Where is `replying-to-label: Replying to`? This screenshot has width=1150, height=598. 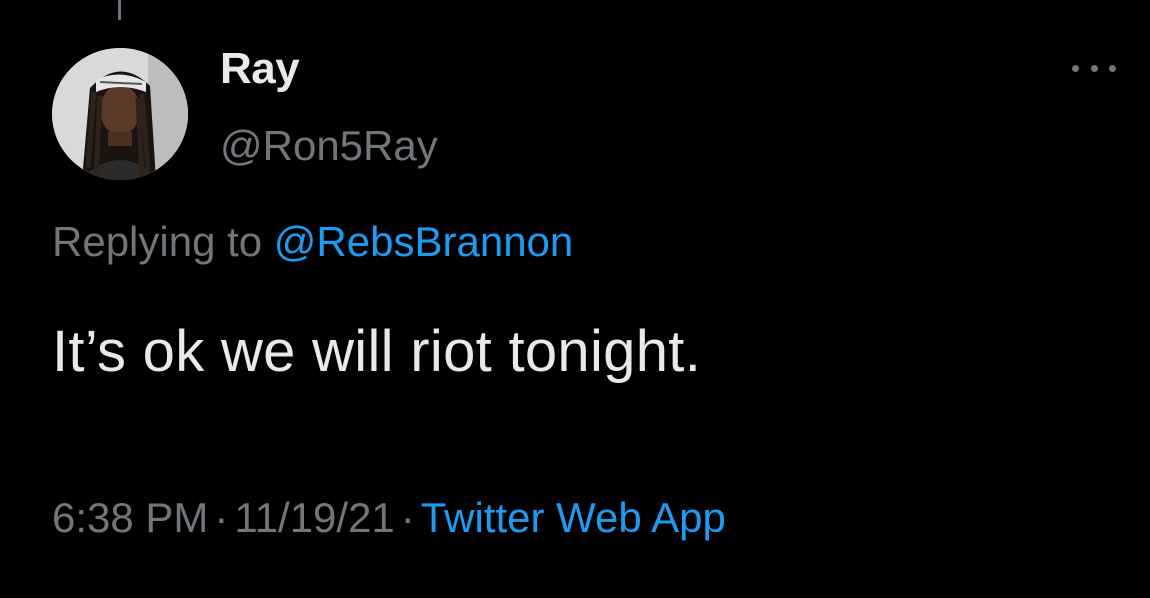
replying-to-label: Replying to is located at coordinates (163, 241).